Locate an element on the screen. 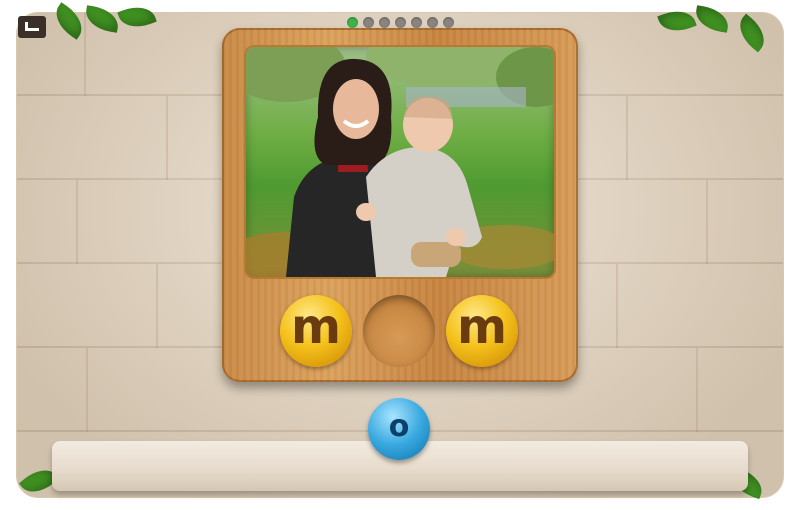 Image resolution: width=800 pixels, height=510 pixels. letter-slot-3: m is located at coordinates (482, 331).